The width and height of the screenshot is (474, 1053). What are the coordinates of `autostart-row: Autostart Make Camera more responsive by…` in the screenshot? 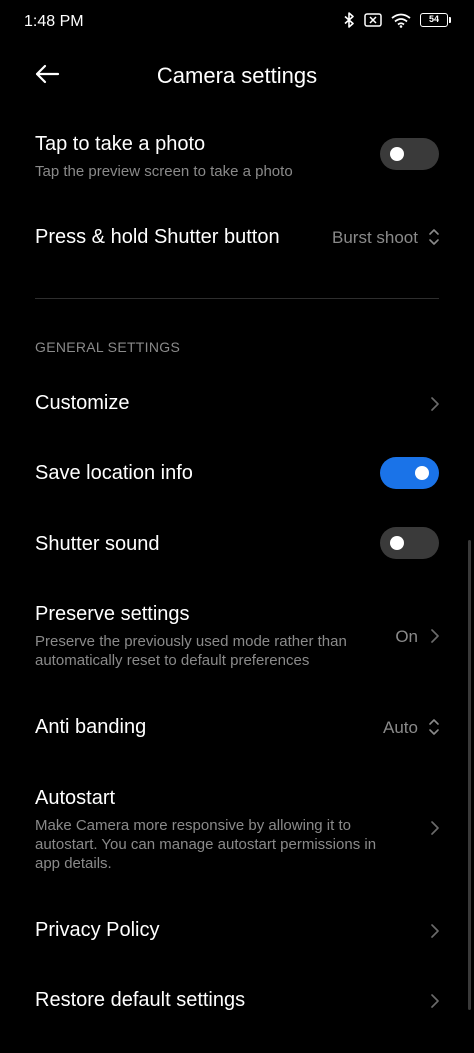 It's located at (237, 828).